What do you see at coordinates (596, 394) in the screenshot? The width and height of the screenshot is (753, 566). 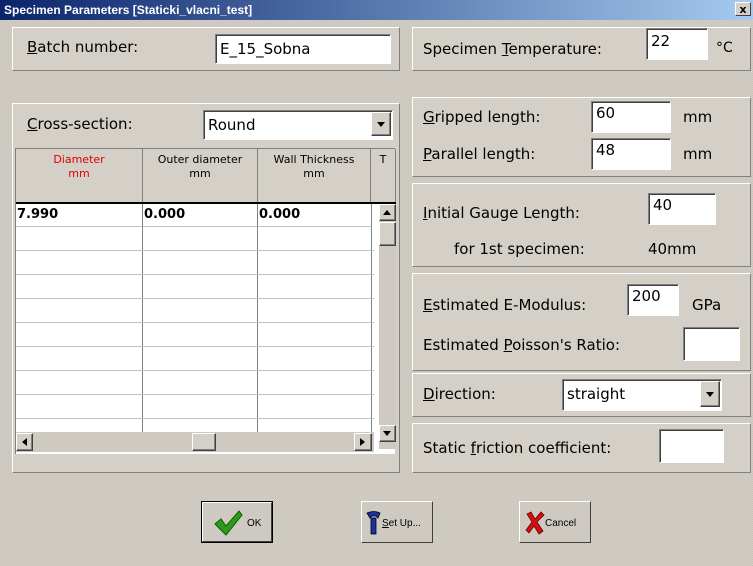 I see `direction-value: straight` at bounding box center [596, 394].